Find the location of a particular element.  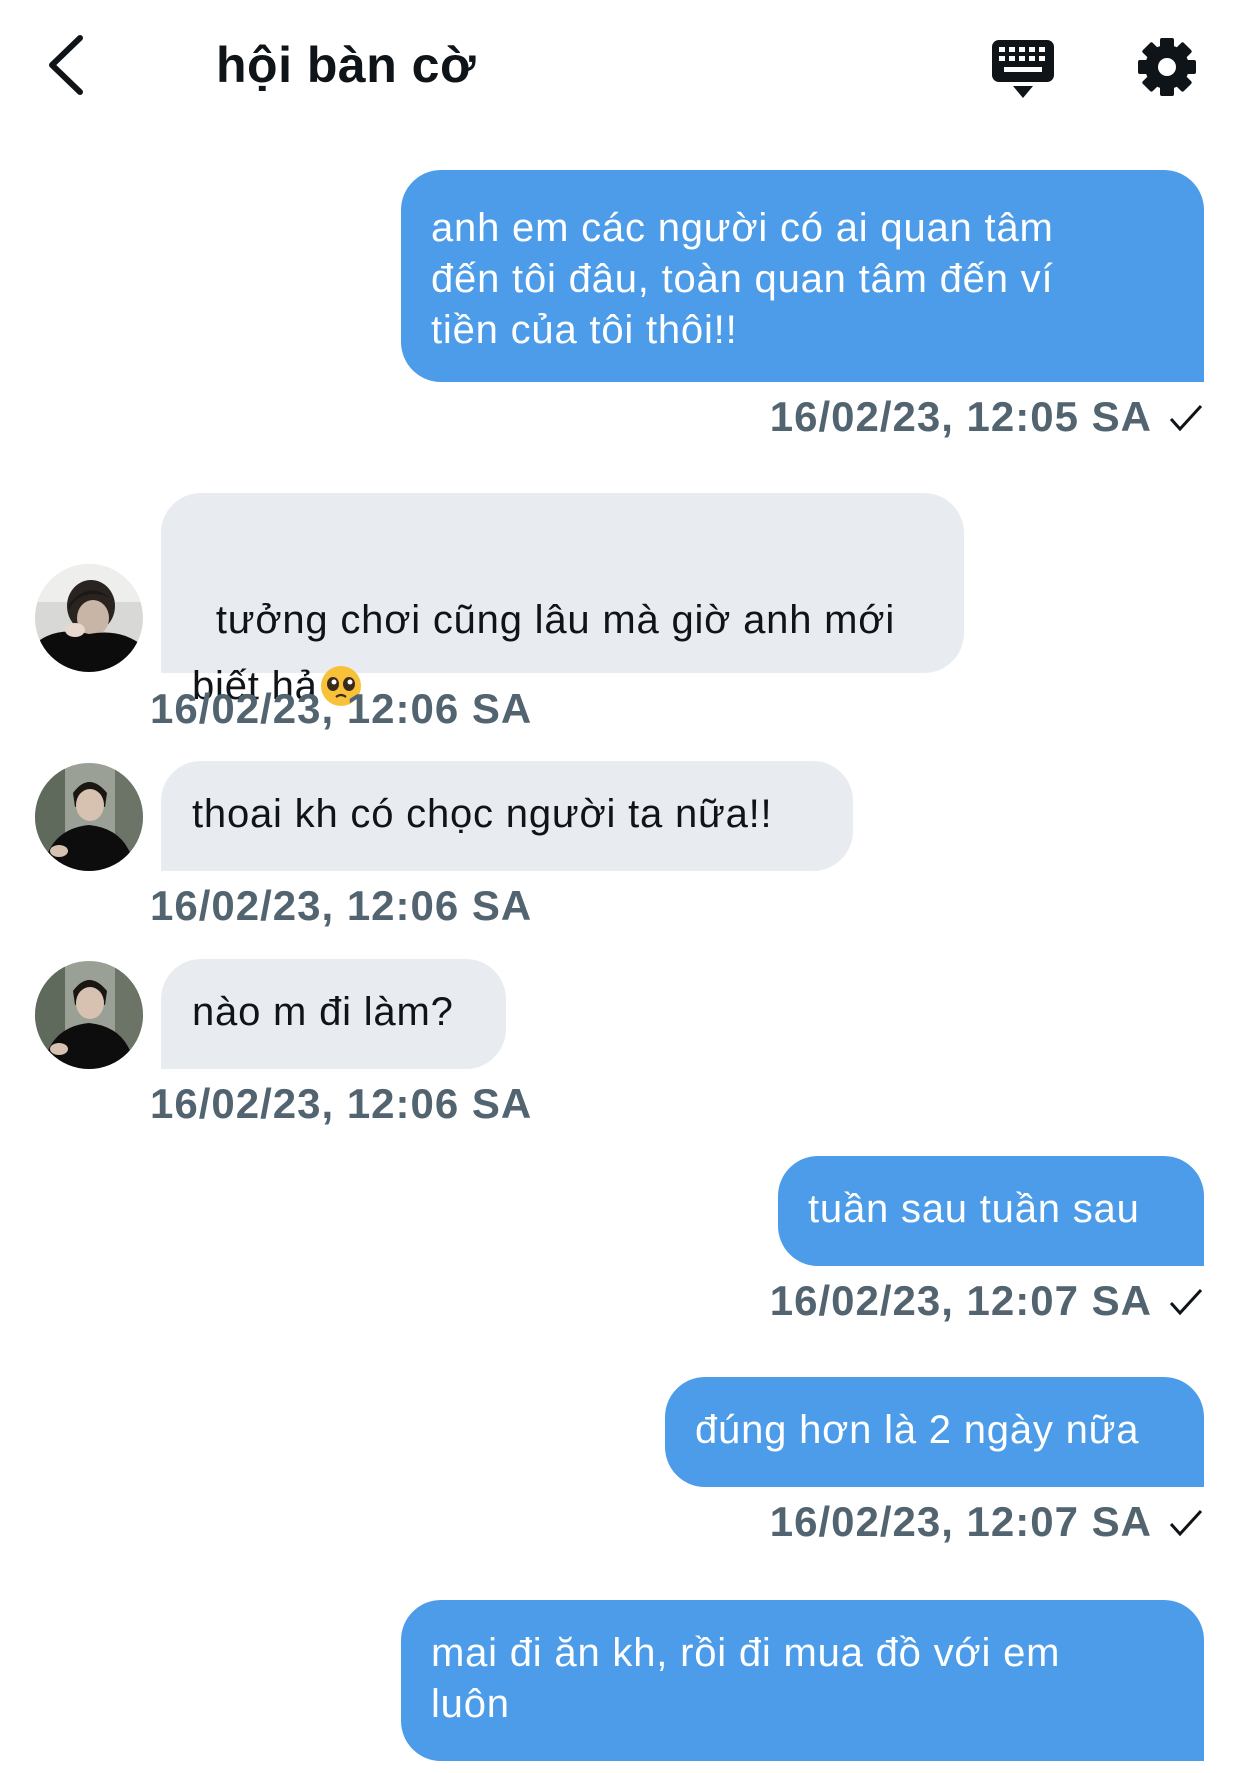

timestamp-text: 16/02/23, 12:05 SA is located at coordinates (960, 416).